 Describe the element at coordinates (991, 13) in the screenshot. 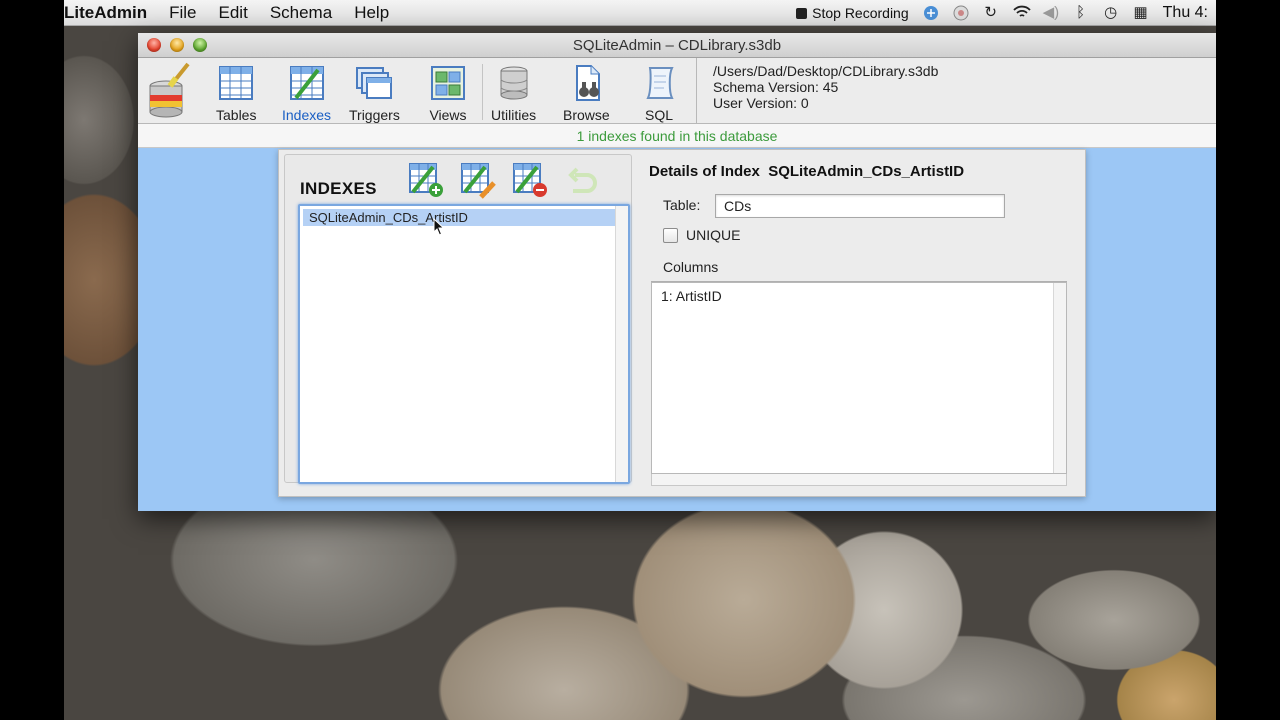

I see `time-machine-refresh-icon: ↻` at that location.